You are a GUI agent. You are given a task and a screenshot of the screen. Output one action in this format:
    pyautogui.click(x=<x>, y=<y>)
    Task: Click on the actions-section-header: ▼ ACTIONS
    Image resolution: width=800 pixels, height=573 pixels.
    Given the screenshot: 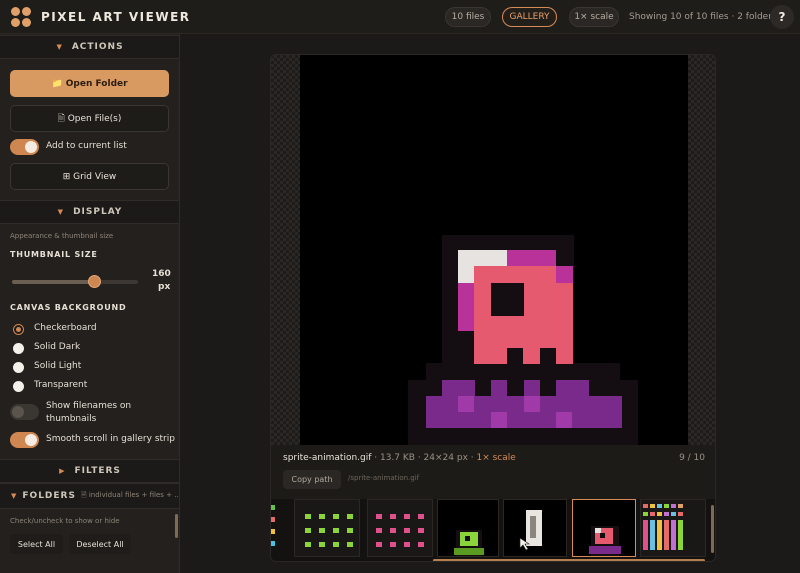 What is the action you would take?
    pyautogui.click(x=89, y=47)
    